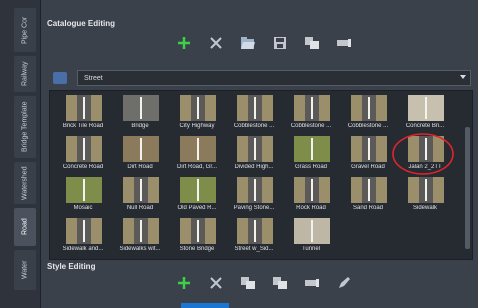 The image size is (478, 308). Describe the element at coordinates (344, 283) in the screenshot. I see `style-edit-button` at that location.